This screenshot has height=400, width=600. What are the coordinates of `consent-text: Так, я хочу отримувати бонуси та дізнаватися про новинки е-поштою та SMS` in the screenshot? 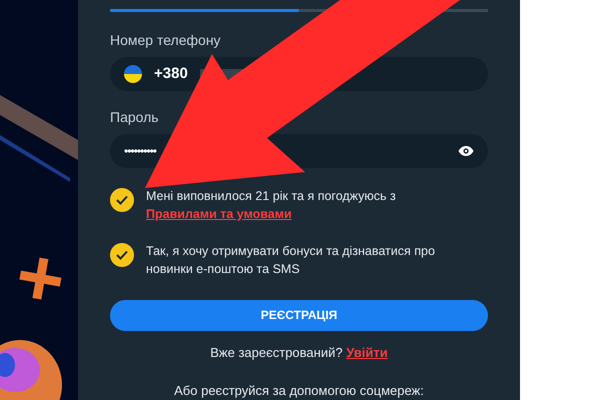 It's located at (291, 260).